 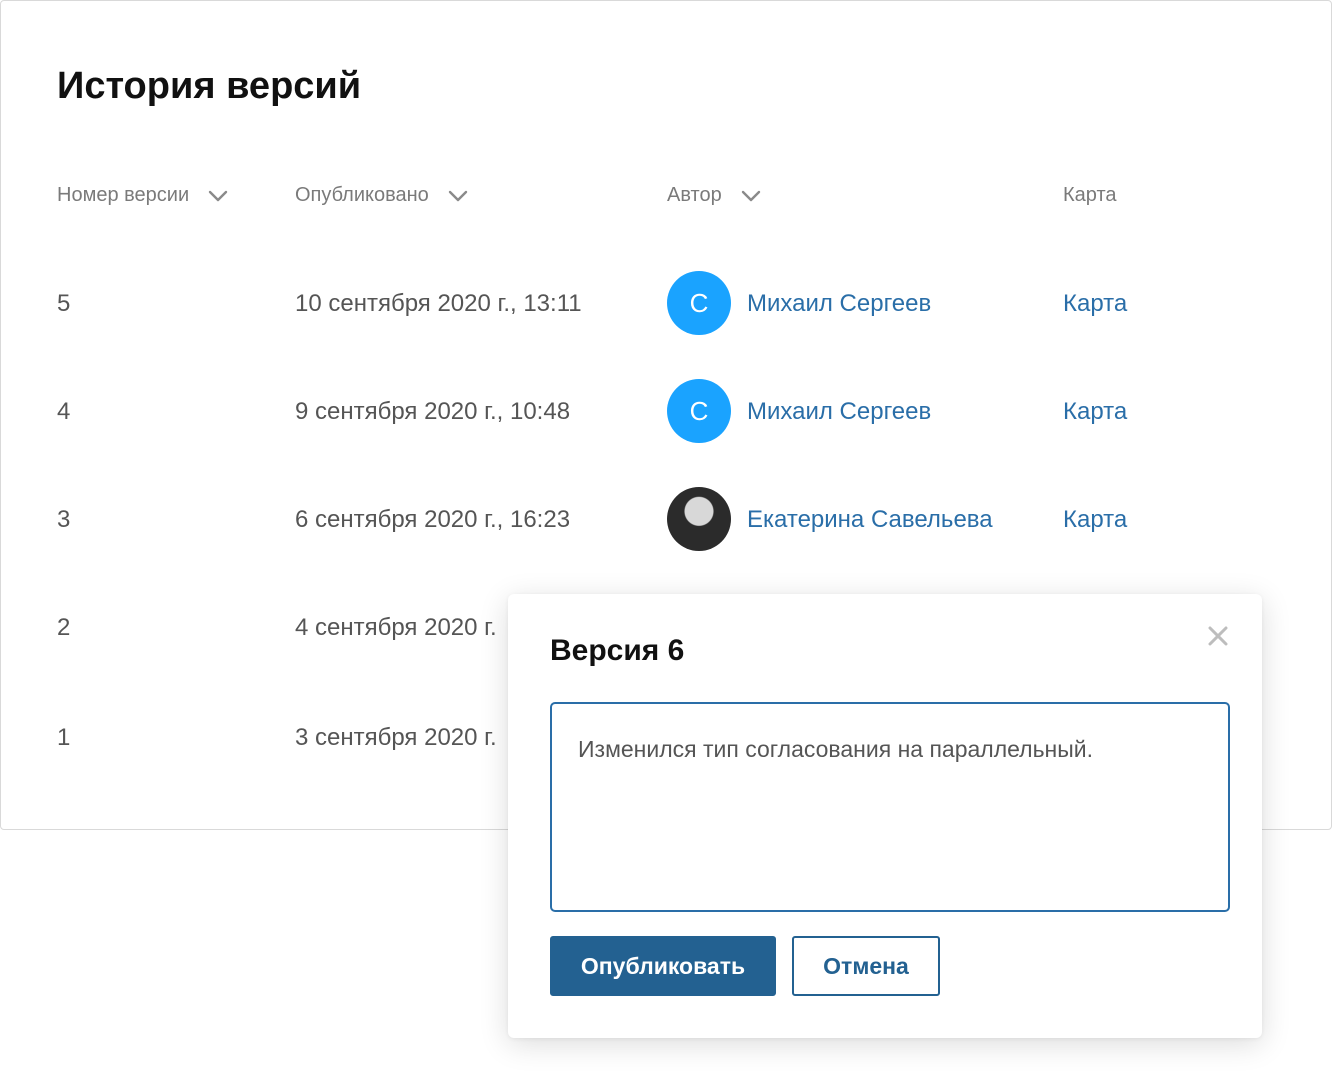 I want to click on cancel-button: Отмена, so click(x=866, y=966).